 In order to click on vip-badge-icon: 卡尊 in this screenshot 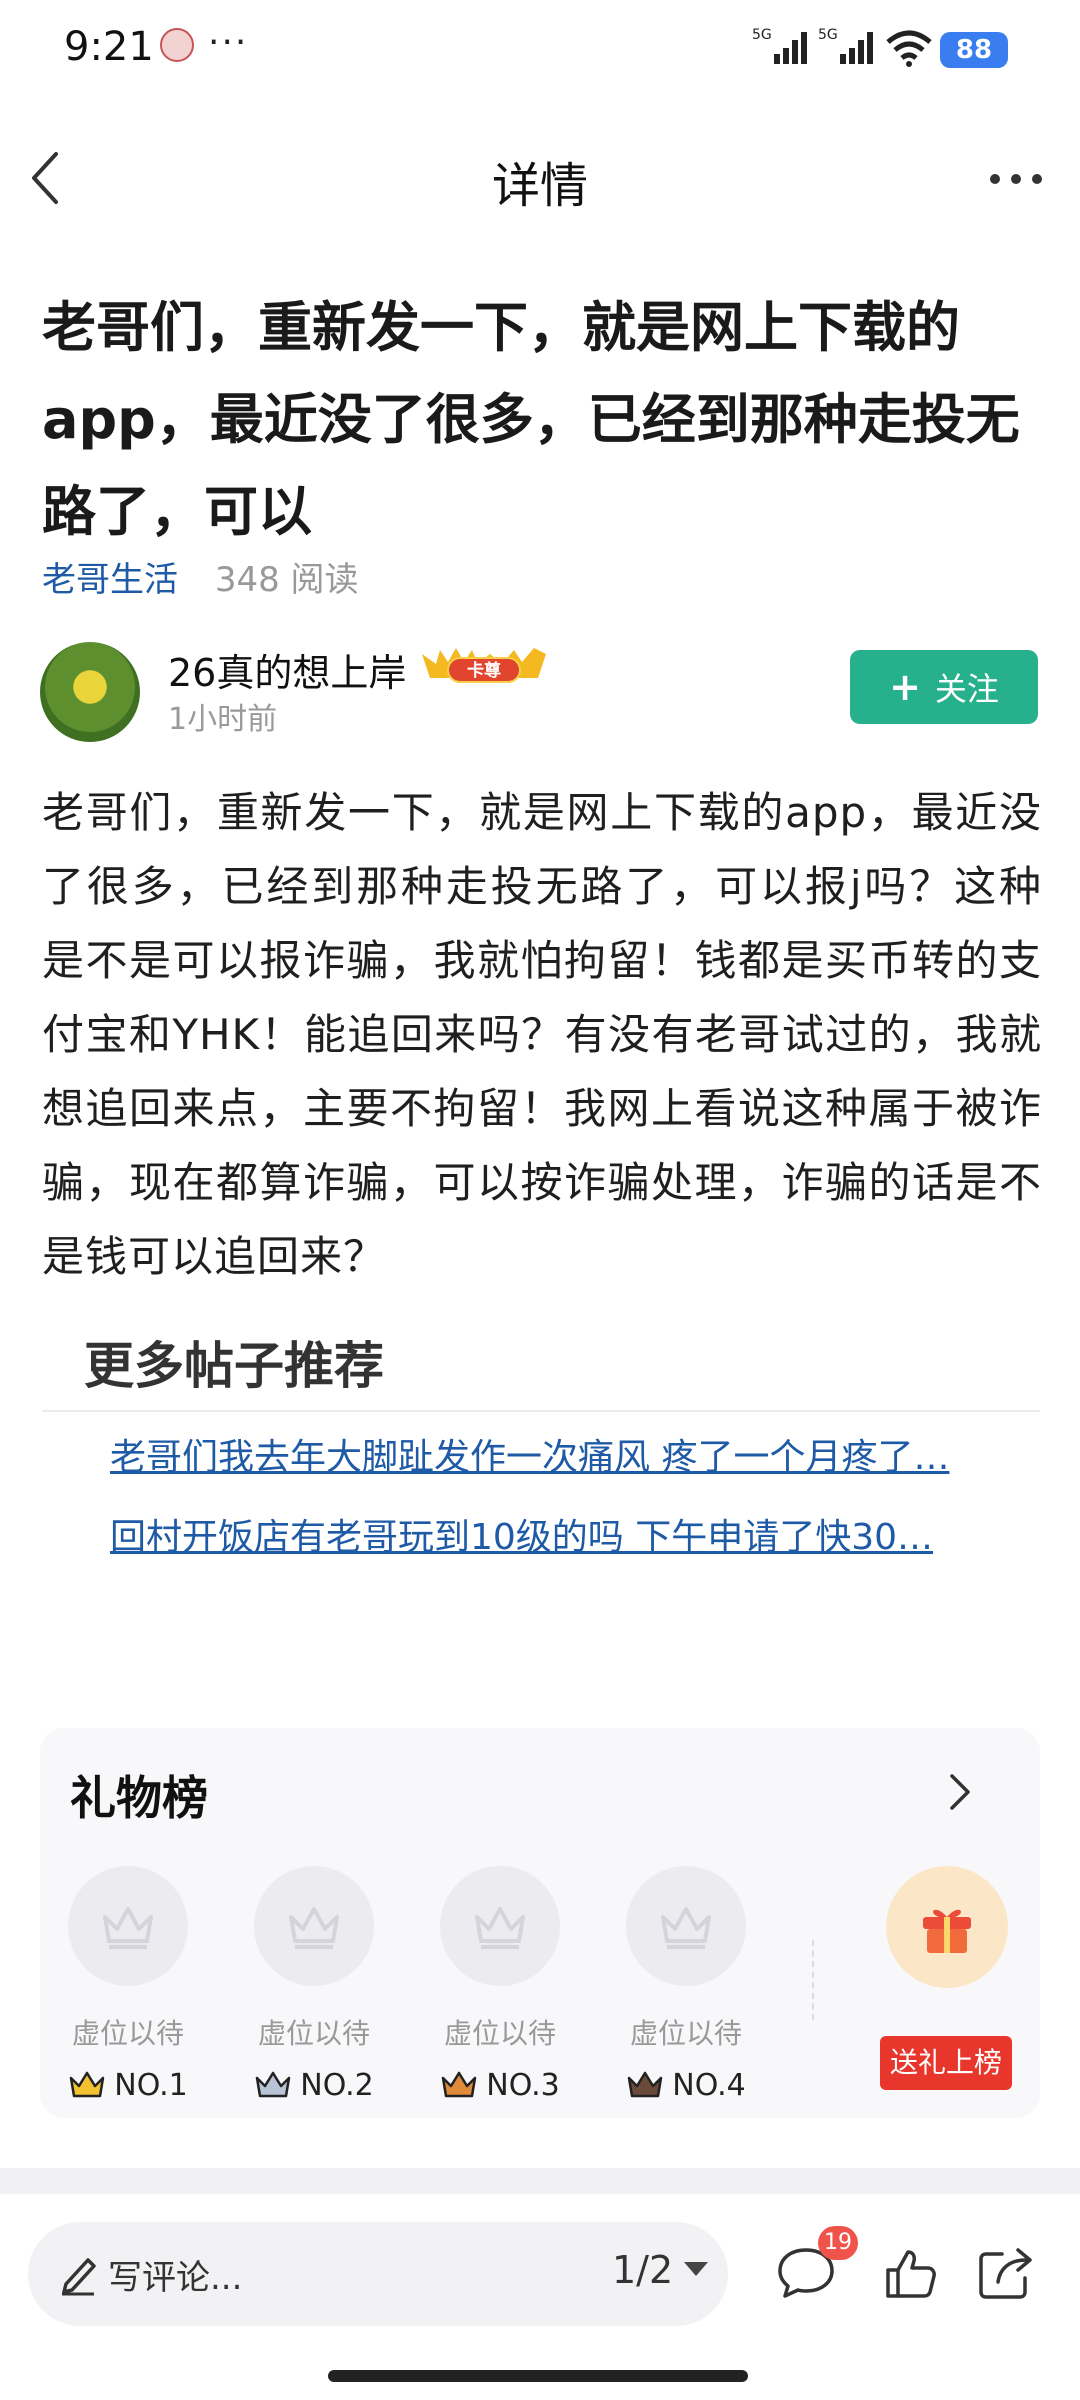, I will do `click(484, 665)`.